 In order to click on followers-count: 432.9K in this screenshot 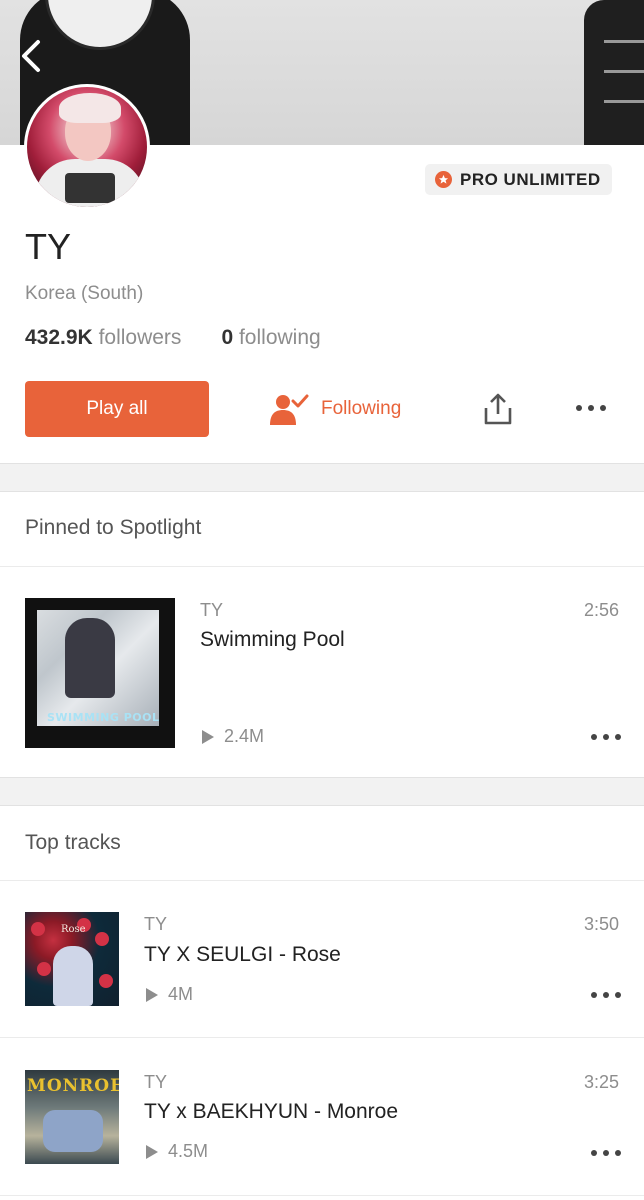, I will do `click(59, 337)`.